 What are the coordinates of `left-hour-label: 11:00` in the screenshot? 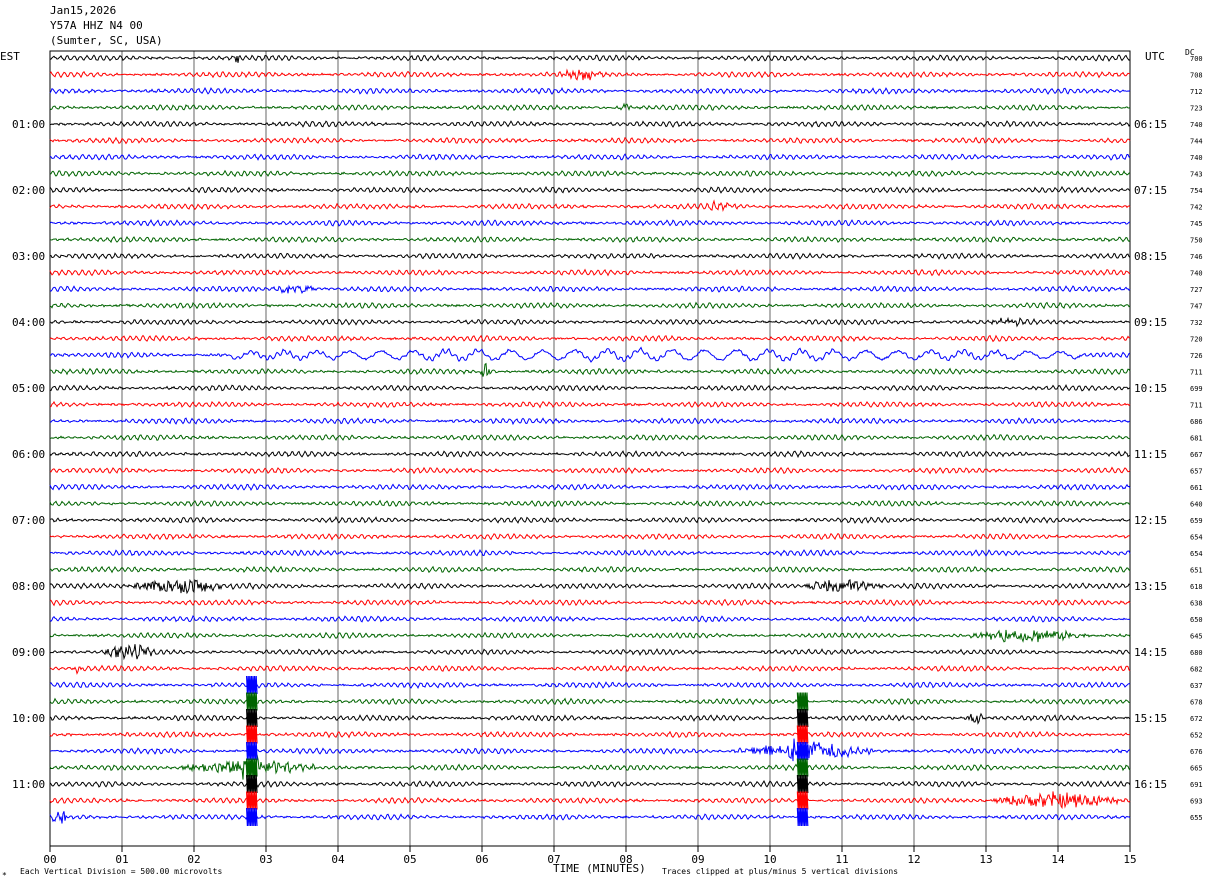 It's located at (28, 784).